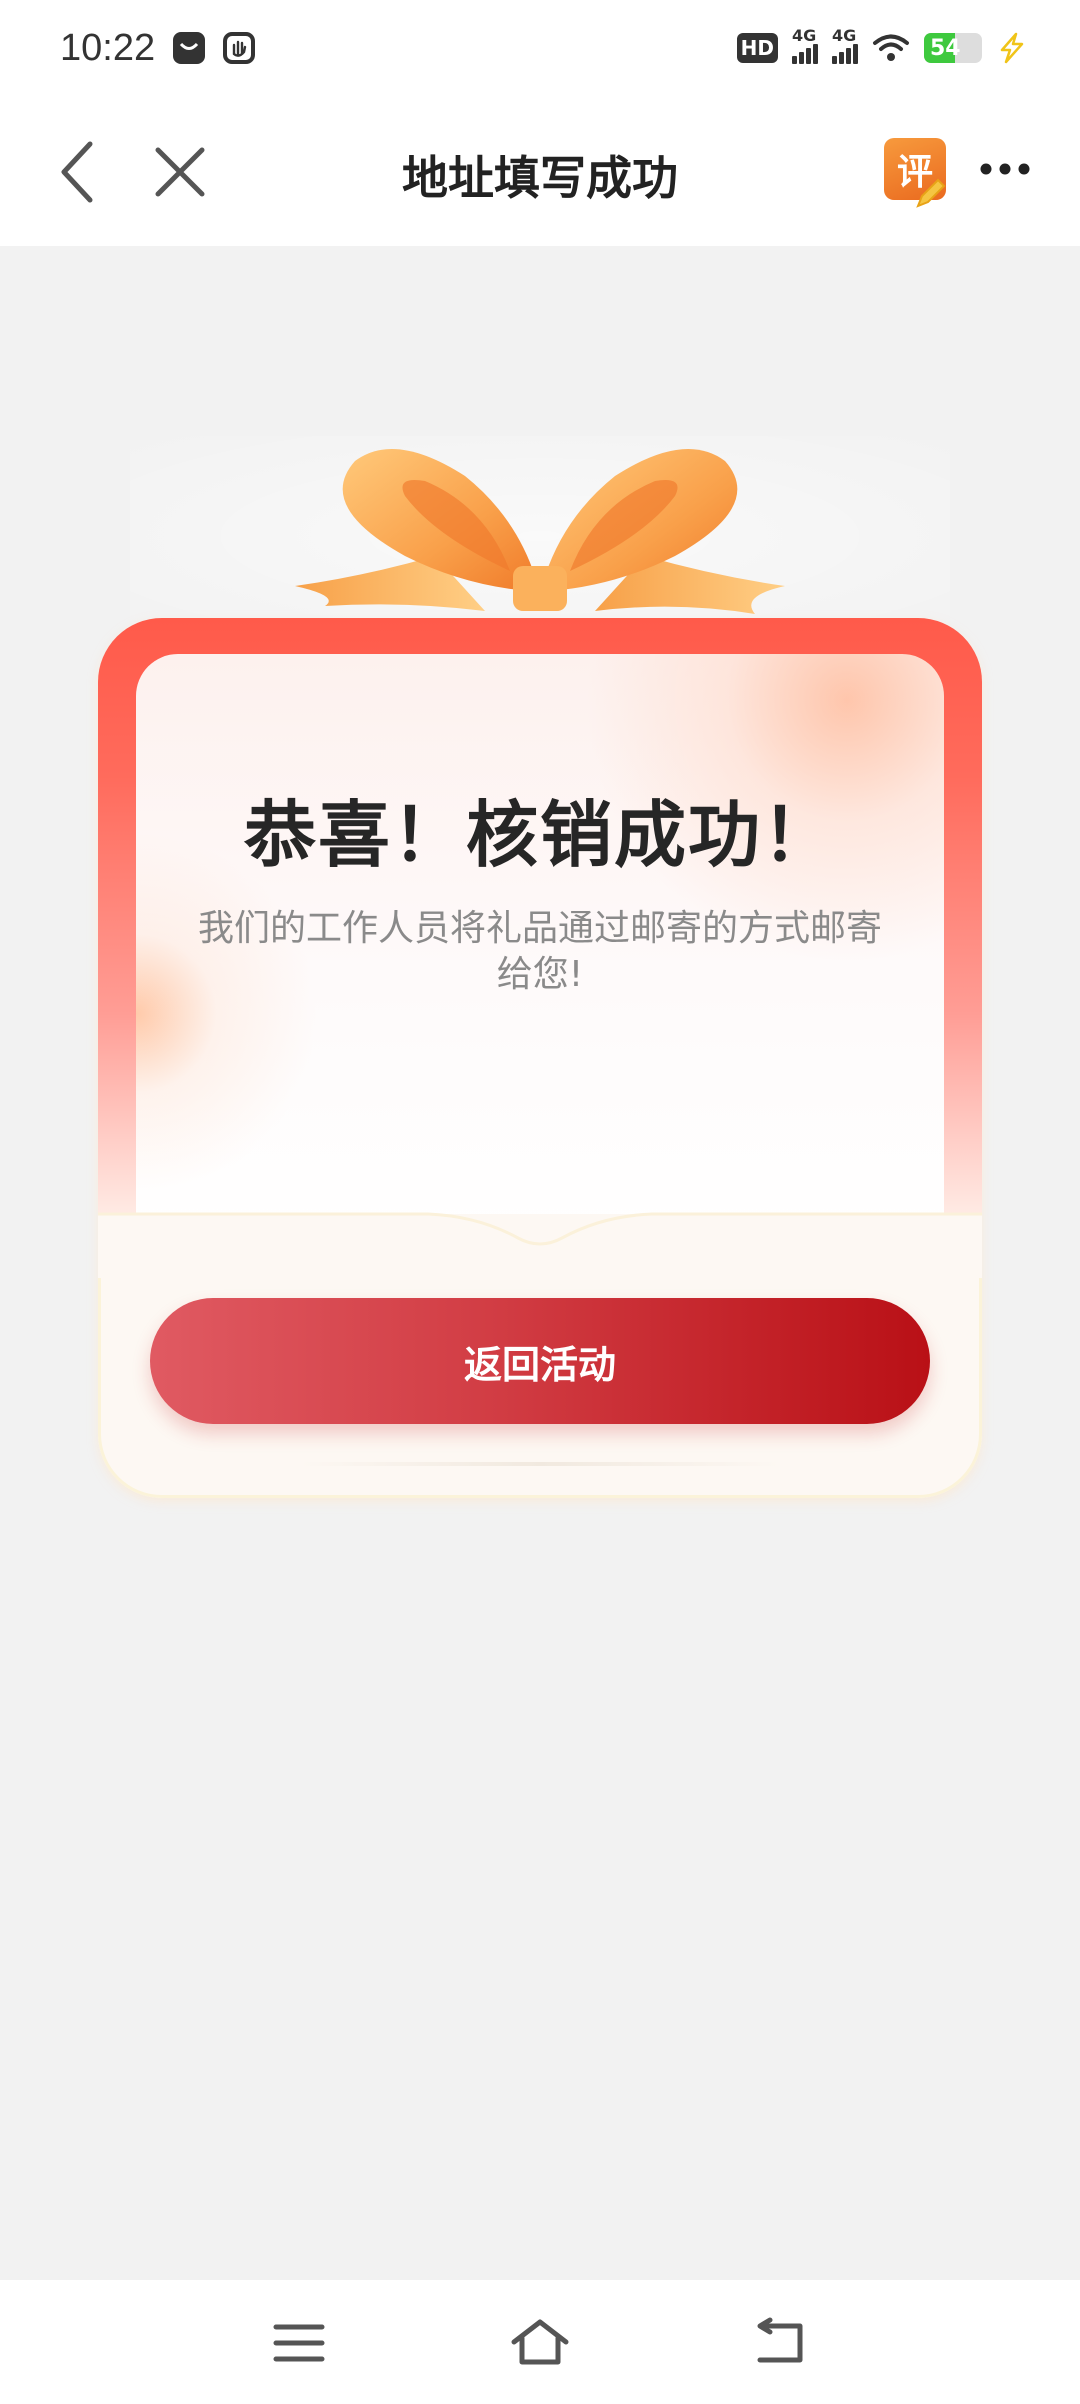  I want to click on nav-header: 地址填写成功 评, so click(540, 171).